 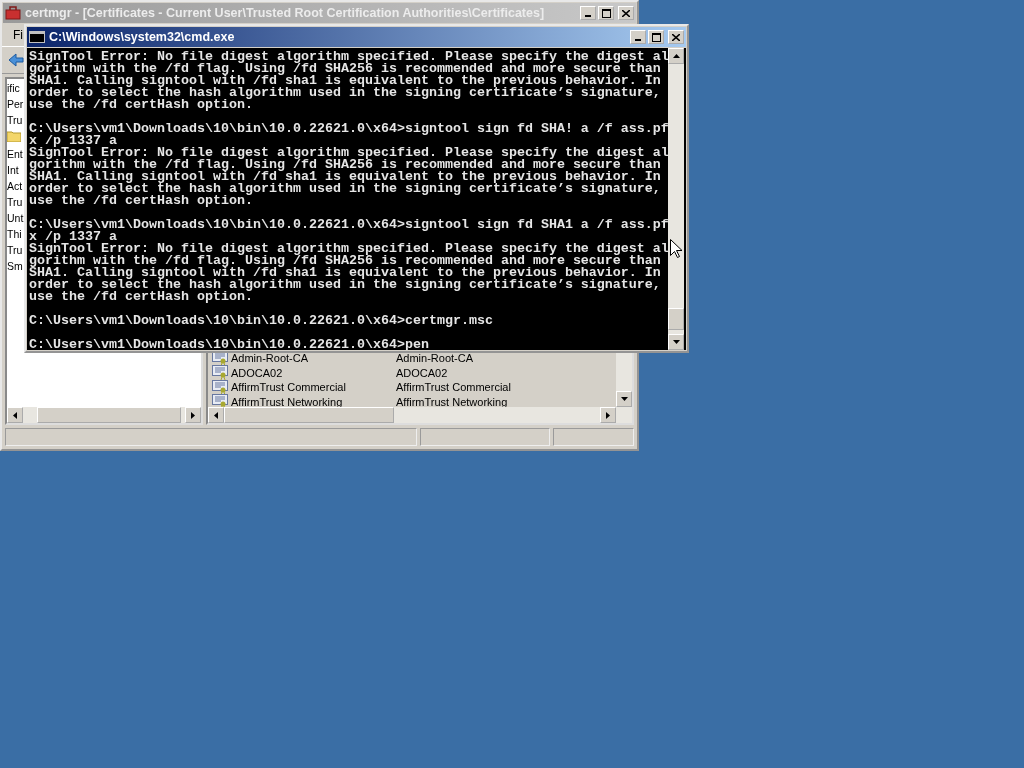 What do you see at coordinates (15, 218) in the screenshot?
I see `tree-item: Unt` at bounding box center [15, 218].